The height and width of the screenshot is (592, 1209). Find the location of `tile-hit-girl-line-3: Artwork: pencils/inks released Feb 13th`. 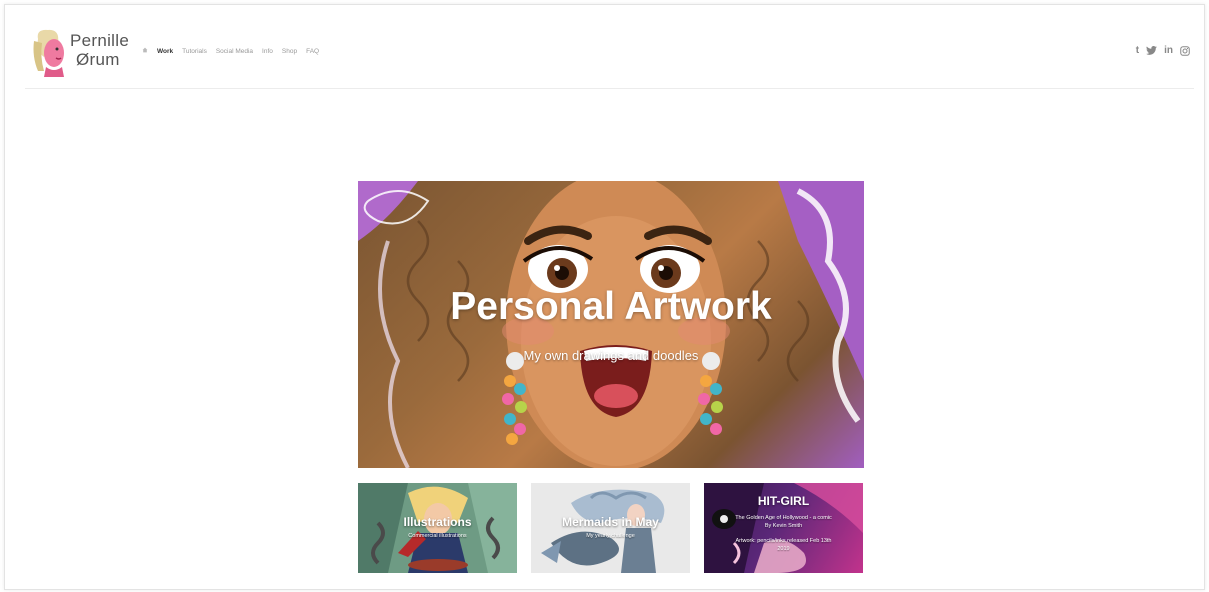

tile-hit-girl-line-3: Artwork: pencils/inks released Feb 13th is located at coordinates (783, 541).